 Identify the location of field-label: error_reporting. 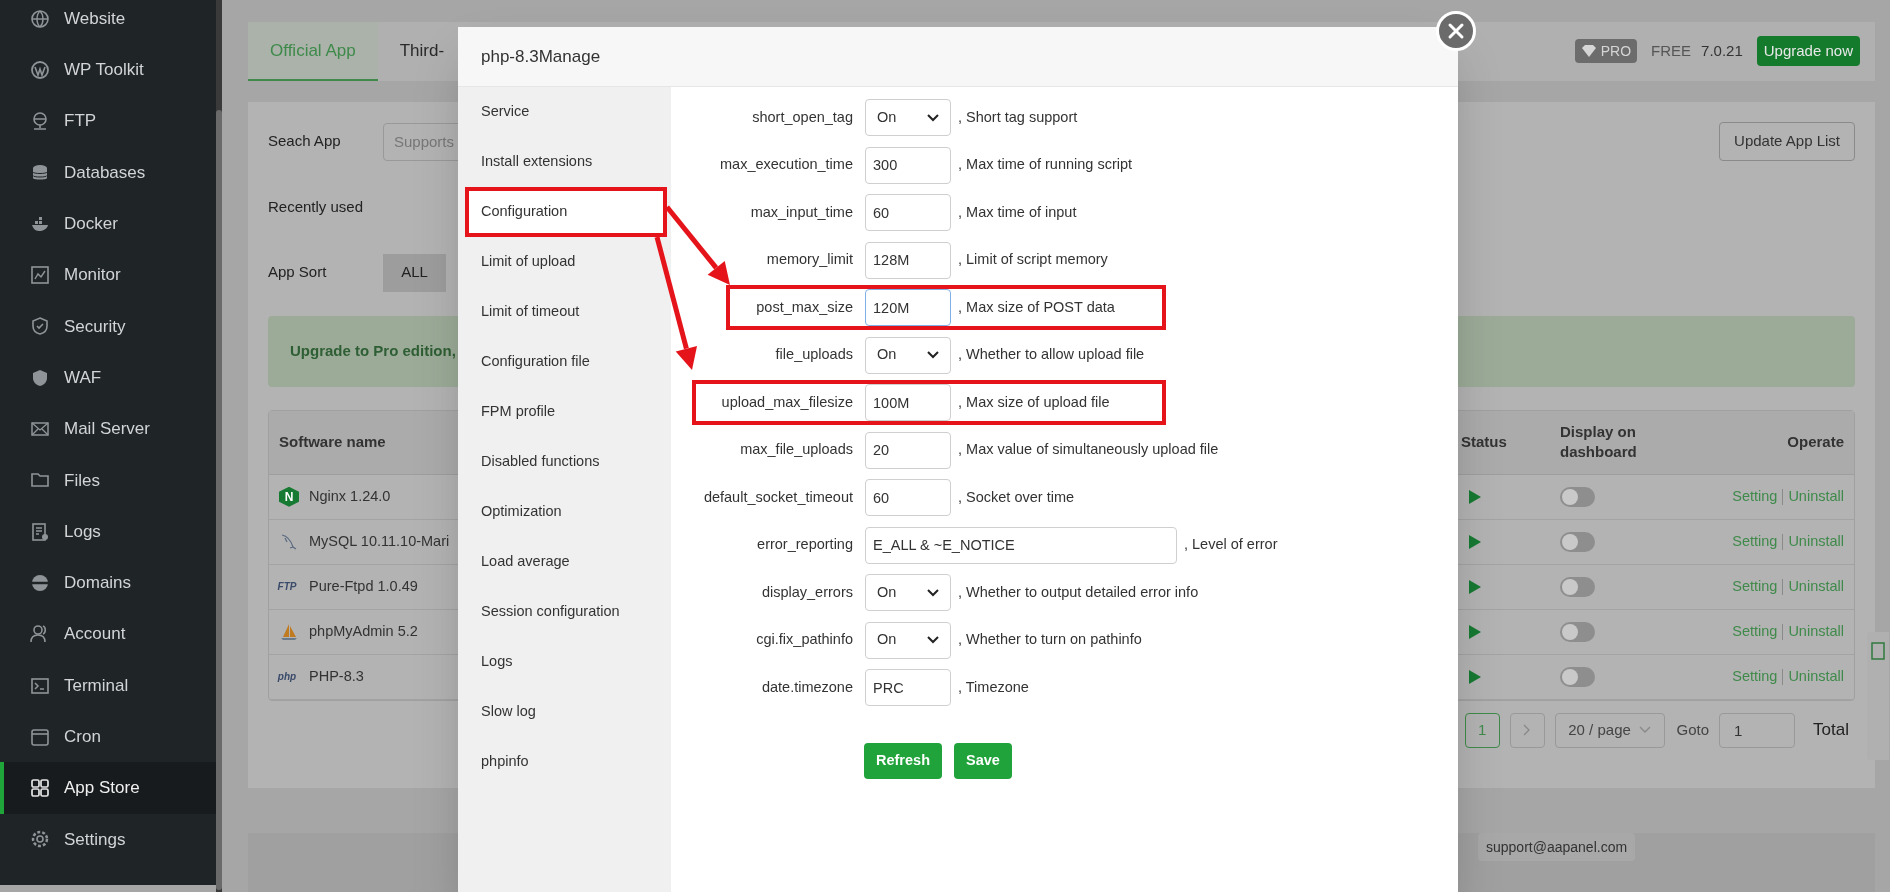
(805, 544).